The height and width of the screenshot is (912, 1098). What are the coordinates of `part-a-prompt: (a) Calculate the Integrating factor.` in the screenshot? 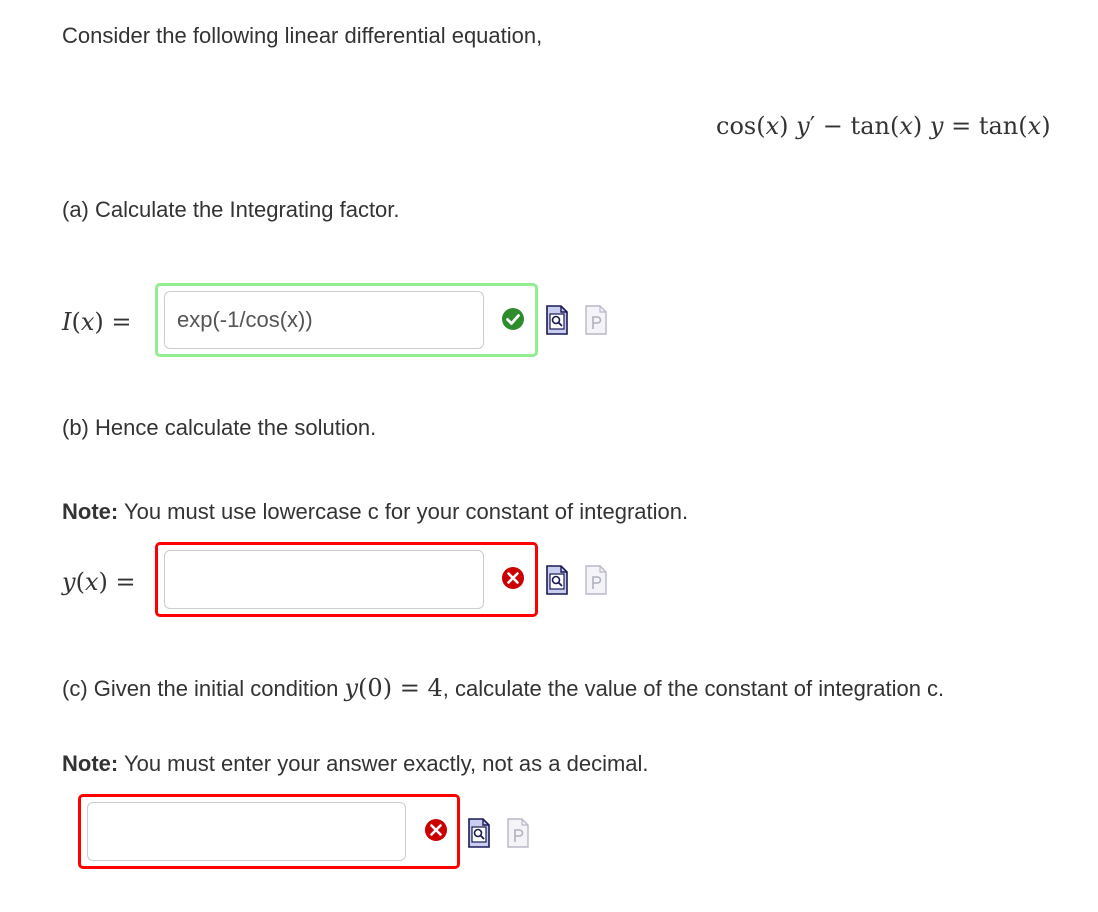 It's located at (231, 209).